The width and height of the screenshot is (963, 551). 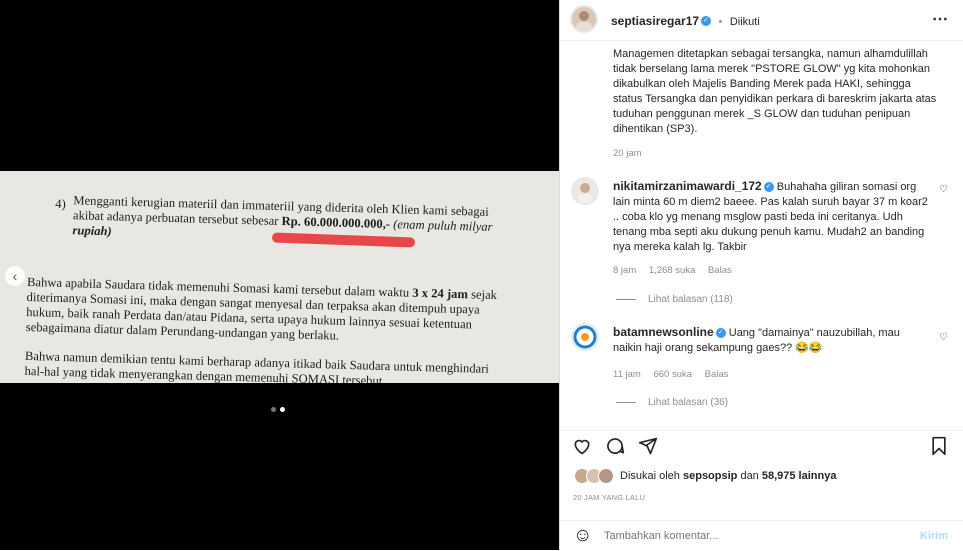 I want to click on more-options-icon: ⋯, so click(x=940, y=19).